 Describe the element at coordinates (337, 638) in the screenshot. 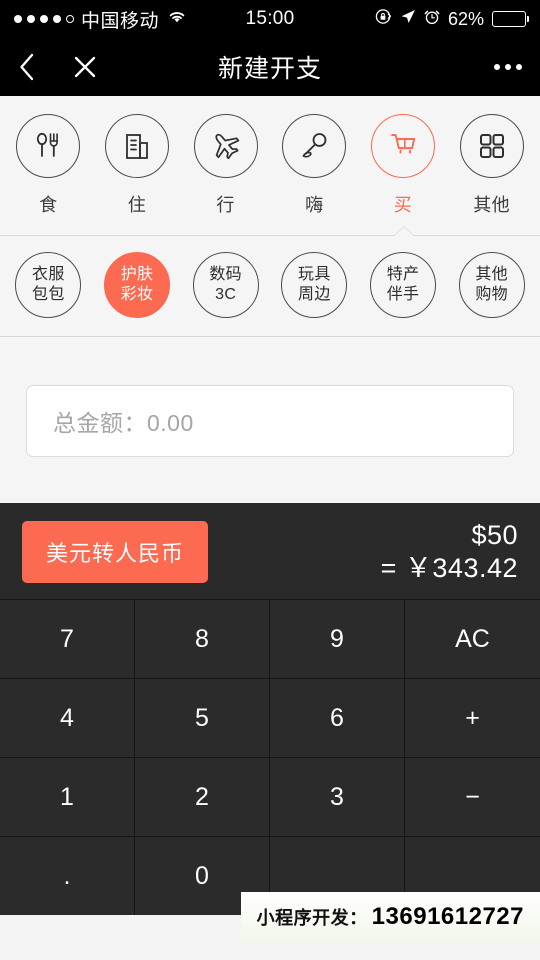

I see `key-9: 9` at that location.